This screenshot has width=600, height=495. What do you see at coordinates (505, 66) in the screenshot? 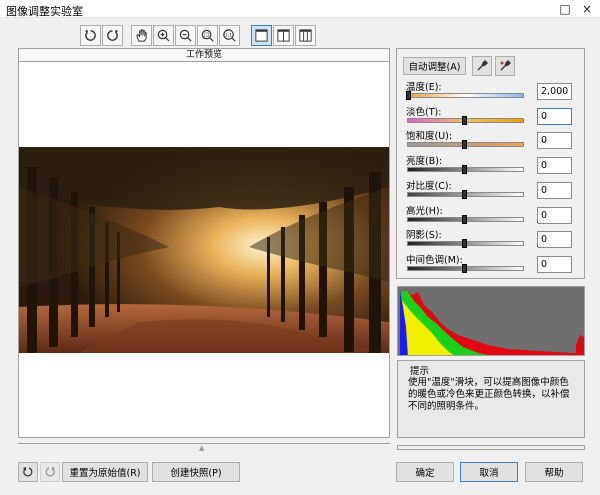
I see `target-eyedropper-icon` at bounding box center [505, 66].